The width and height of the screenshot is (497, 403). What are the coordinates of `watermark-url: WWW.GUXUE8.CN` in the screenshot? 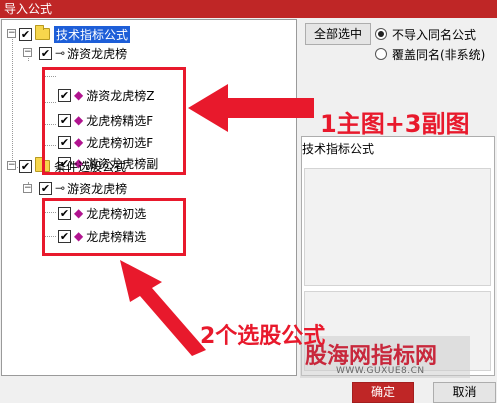 It's located at (380, 371).